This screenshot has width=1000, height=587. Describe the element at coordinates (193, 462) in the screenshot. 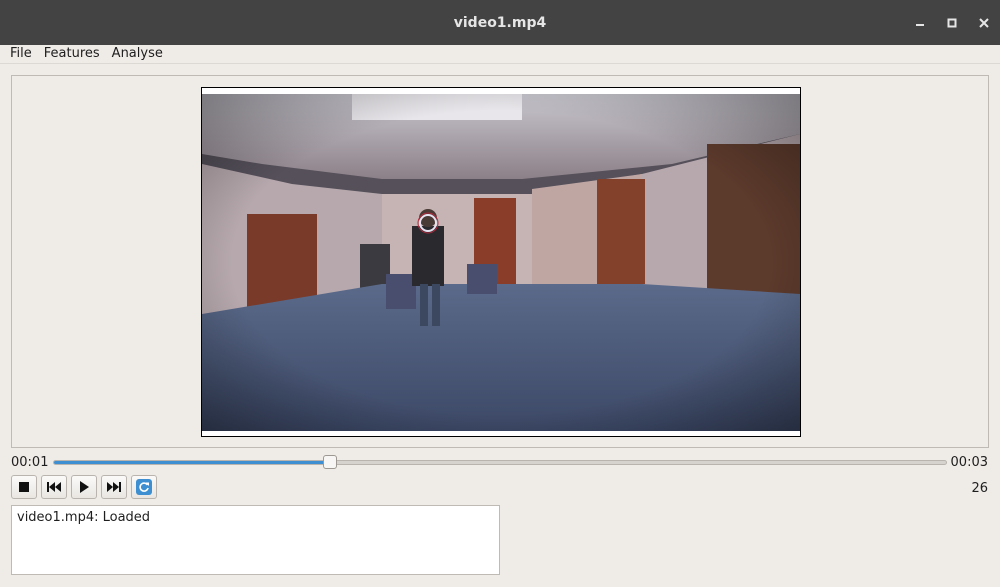

I see `seek-slider-fill` at that location.